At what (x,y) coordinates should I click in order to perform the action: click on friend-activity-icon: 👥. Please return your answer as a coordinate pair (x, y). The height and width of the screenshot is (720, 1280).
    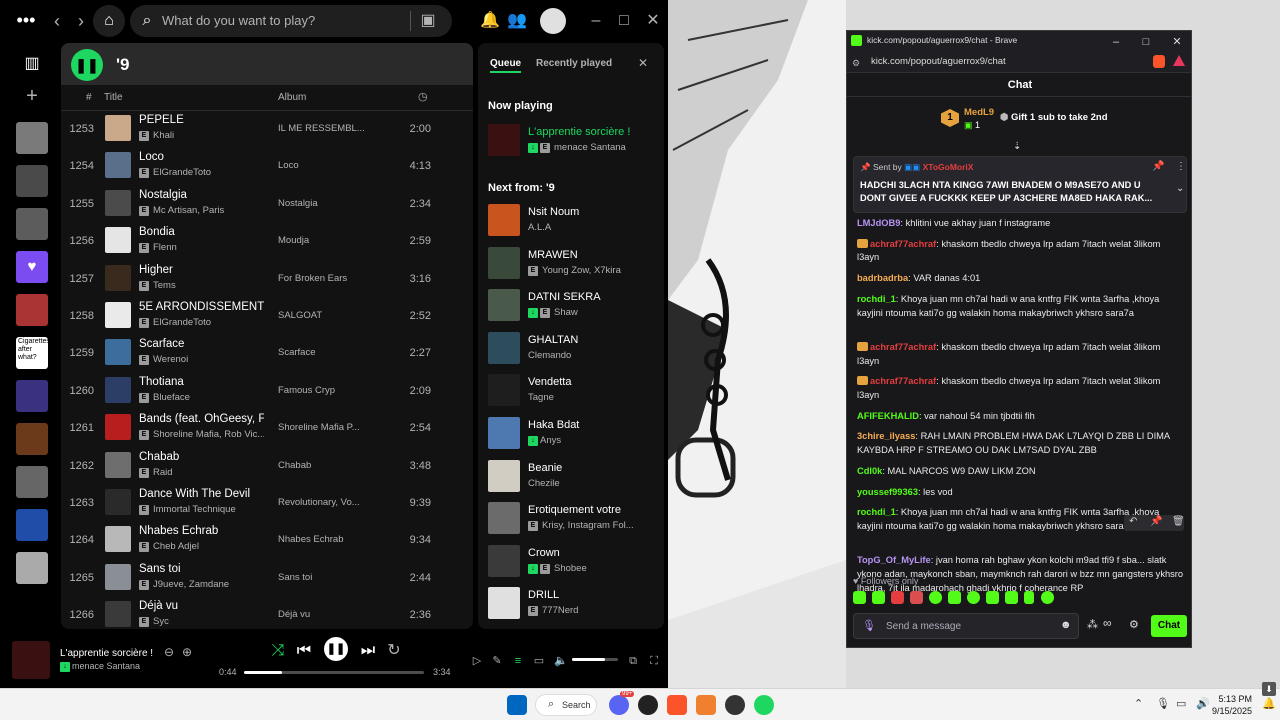
    Looking at the image, I should click on (517, 21).